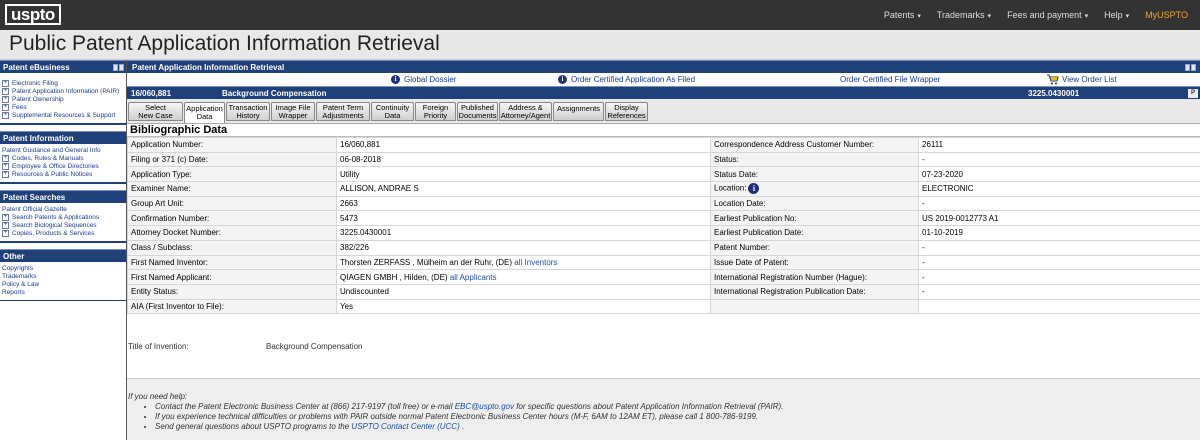  What do you see at coordinates (484, 406) in the screenshot?
I see `ebc-email-link: EBC@uspto.gov` at bounding box center [484, 406].